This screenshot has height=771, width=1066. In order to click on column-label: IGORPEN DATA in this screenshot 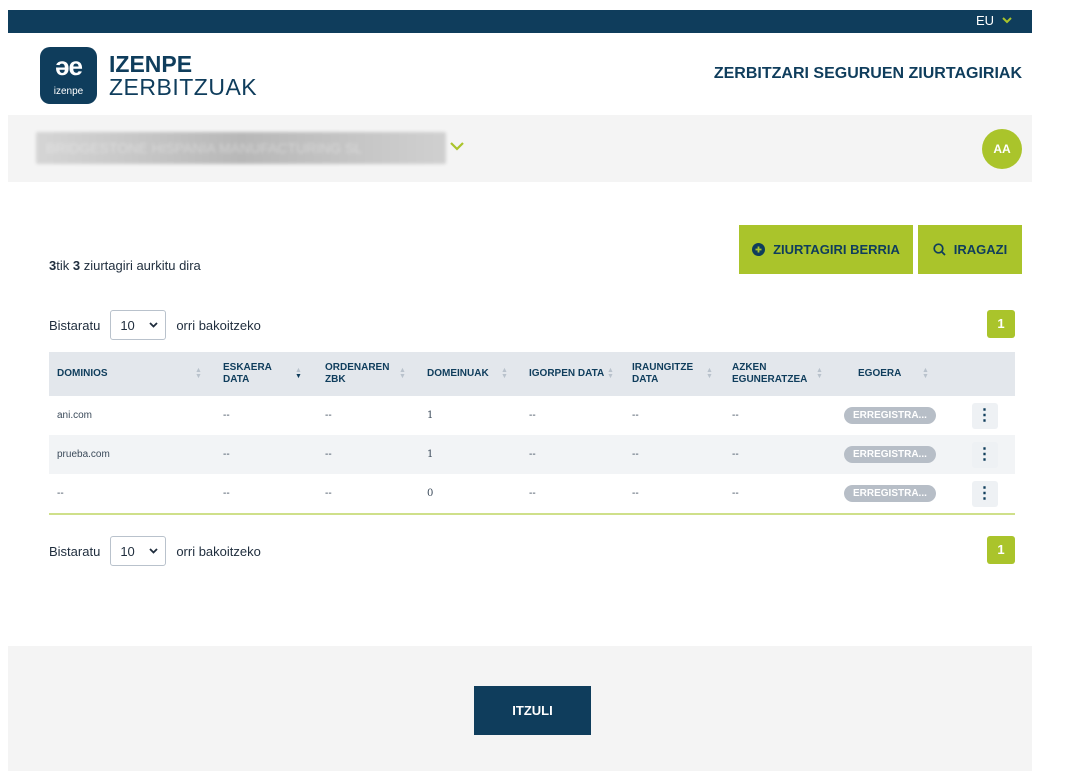, I will do `click(567, 373)`.